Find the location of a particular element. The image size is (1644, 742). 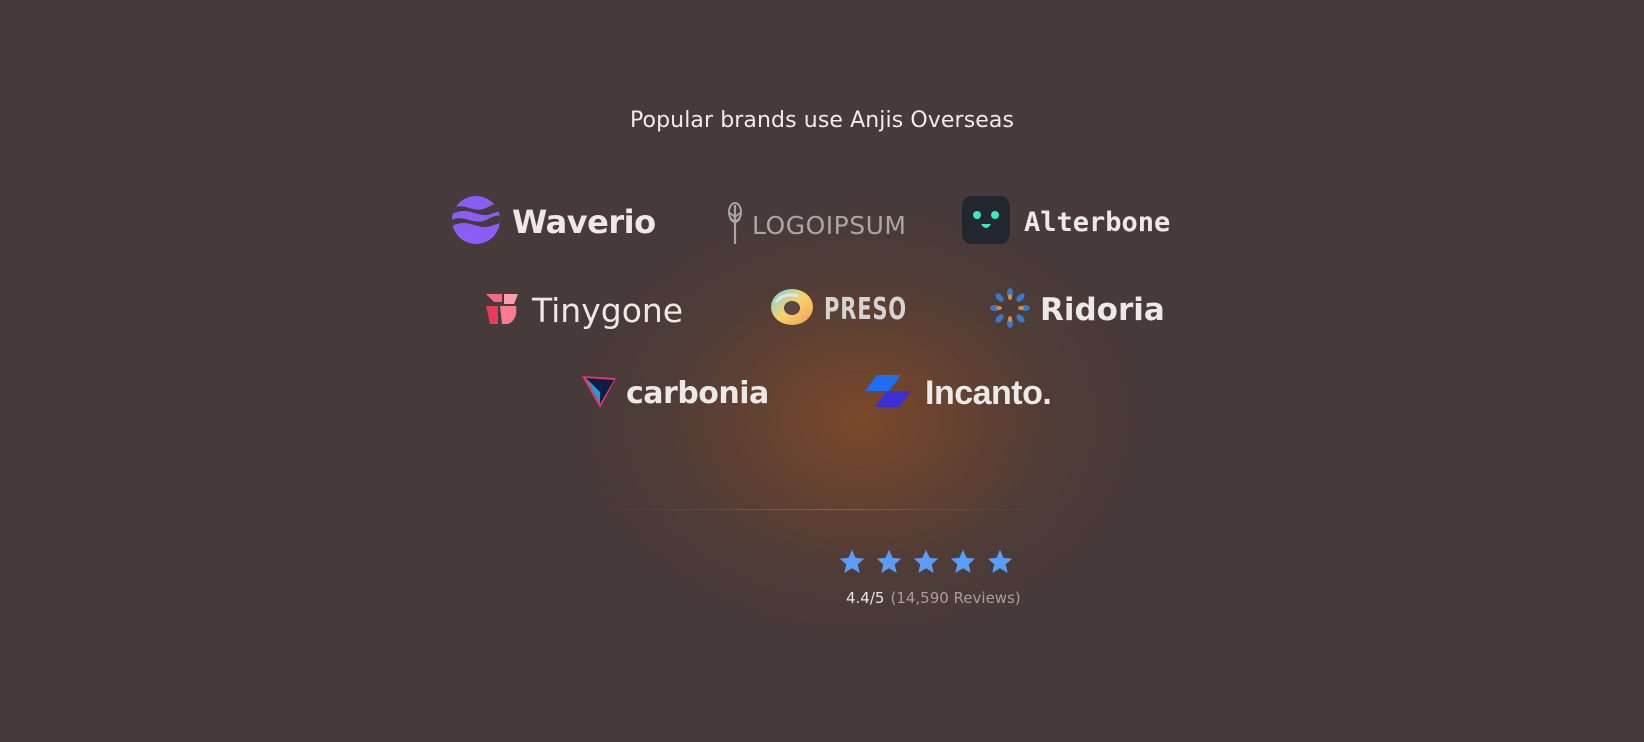

brand-logo-logoipsum: LOGOIPSUM is located at coordinates (816, 225).